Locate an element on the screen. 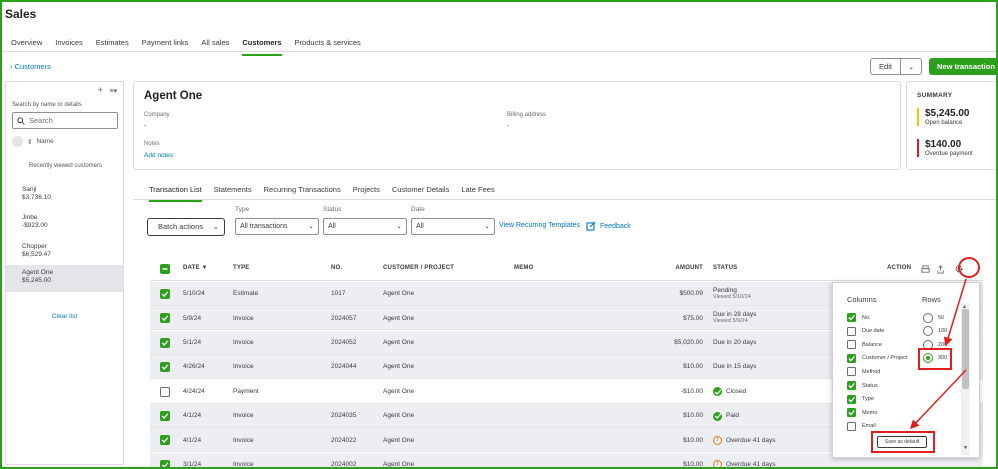  feedback-link: Feedback is located at coordinates (608, 226).